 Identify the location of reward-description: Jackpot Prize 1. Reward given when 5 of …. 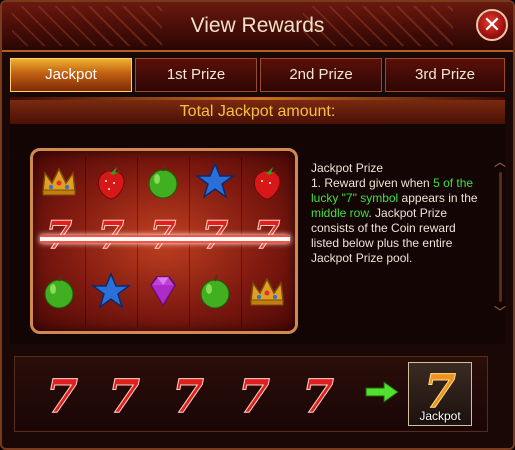
(396, 213).